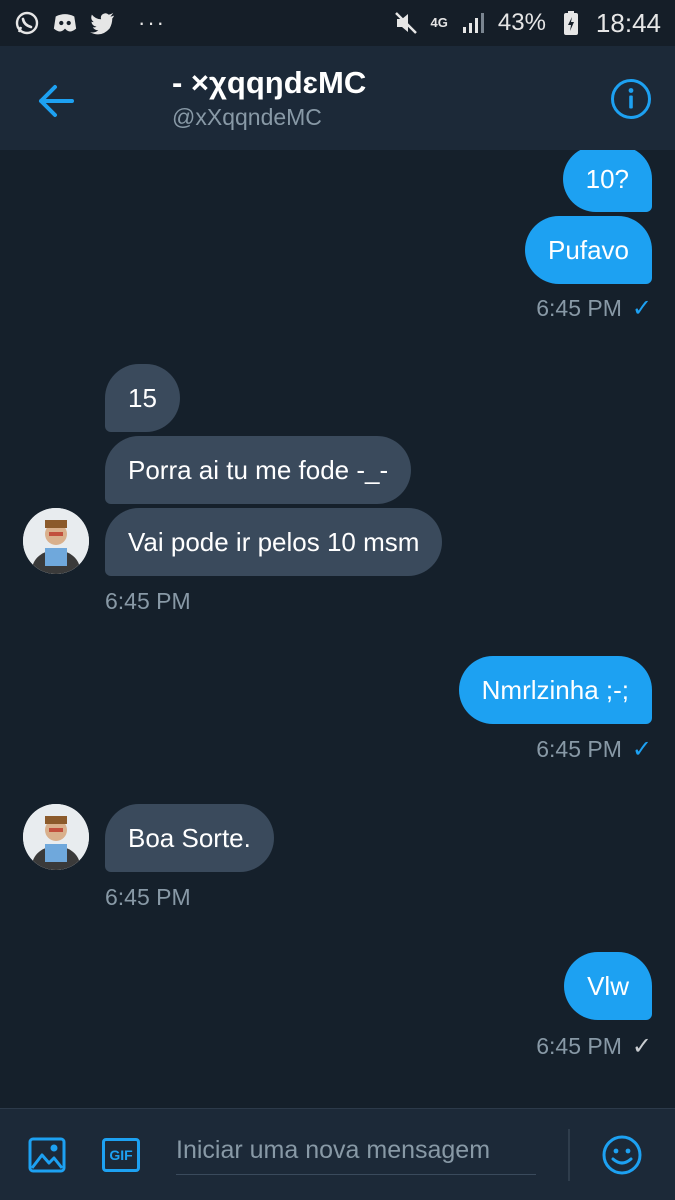 The height and width of the screenshot is (1200, 675). I want to click on emoji-button, so click(622, 1155).